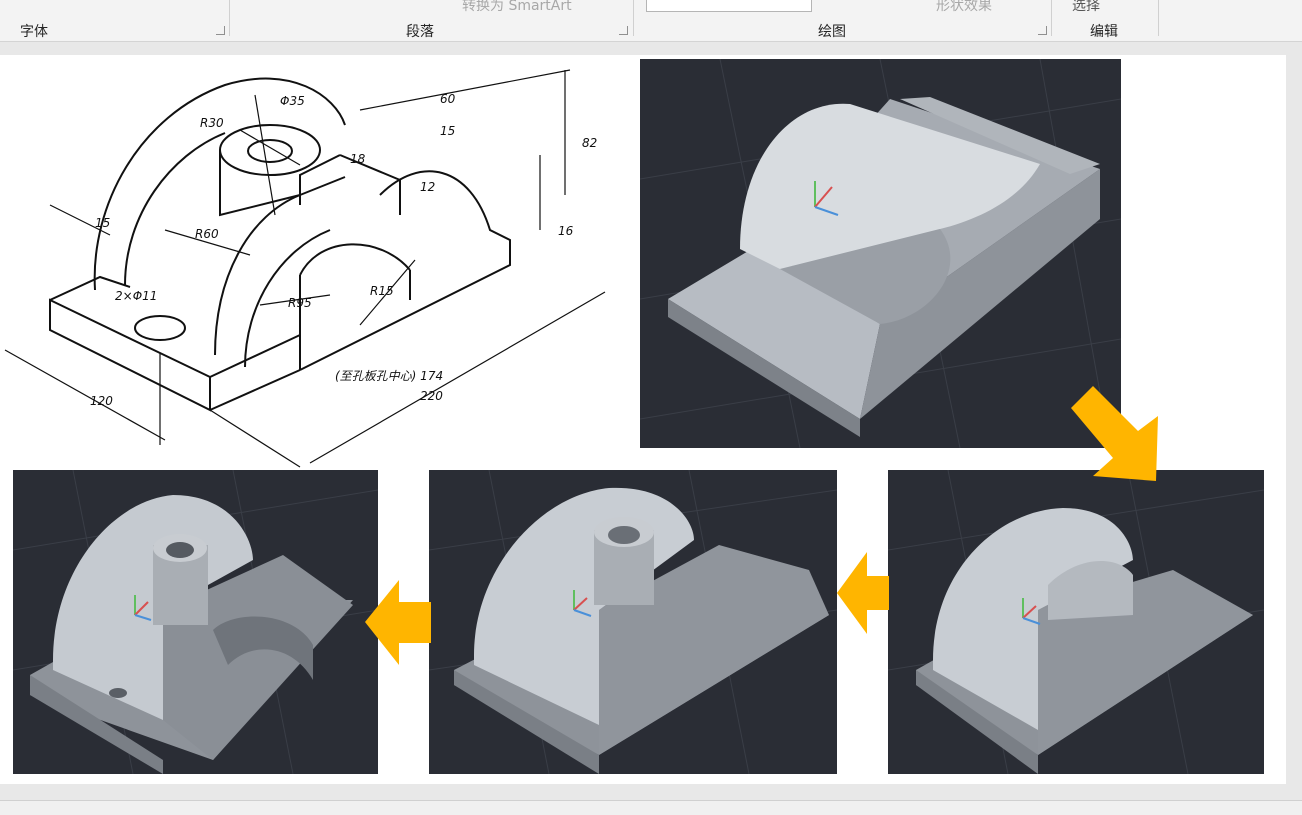 This screenshot has width=1302, height=815. What do you see at coordinates (832, 32) in the screenshot?
I see `group-label-drawing: 绘图` at bounding box center [832, 32].